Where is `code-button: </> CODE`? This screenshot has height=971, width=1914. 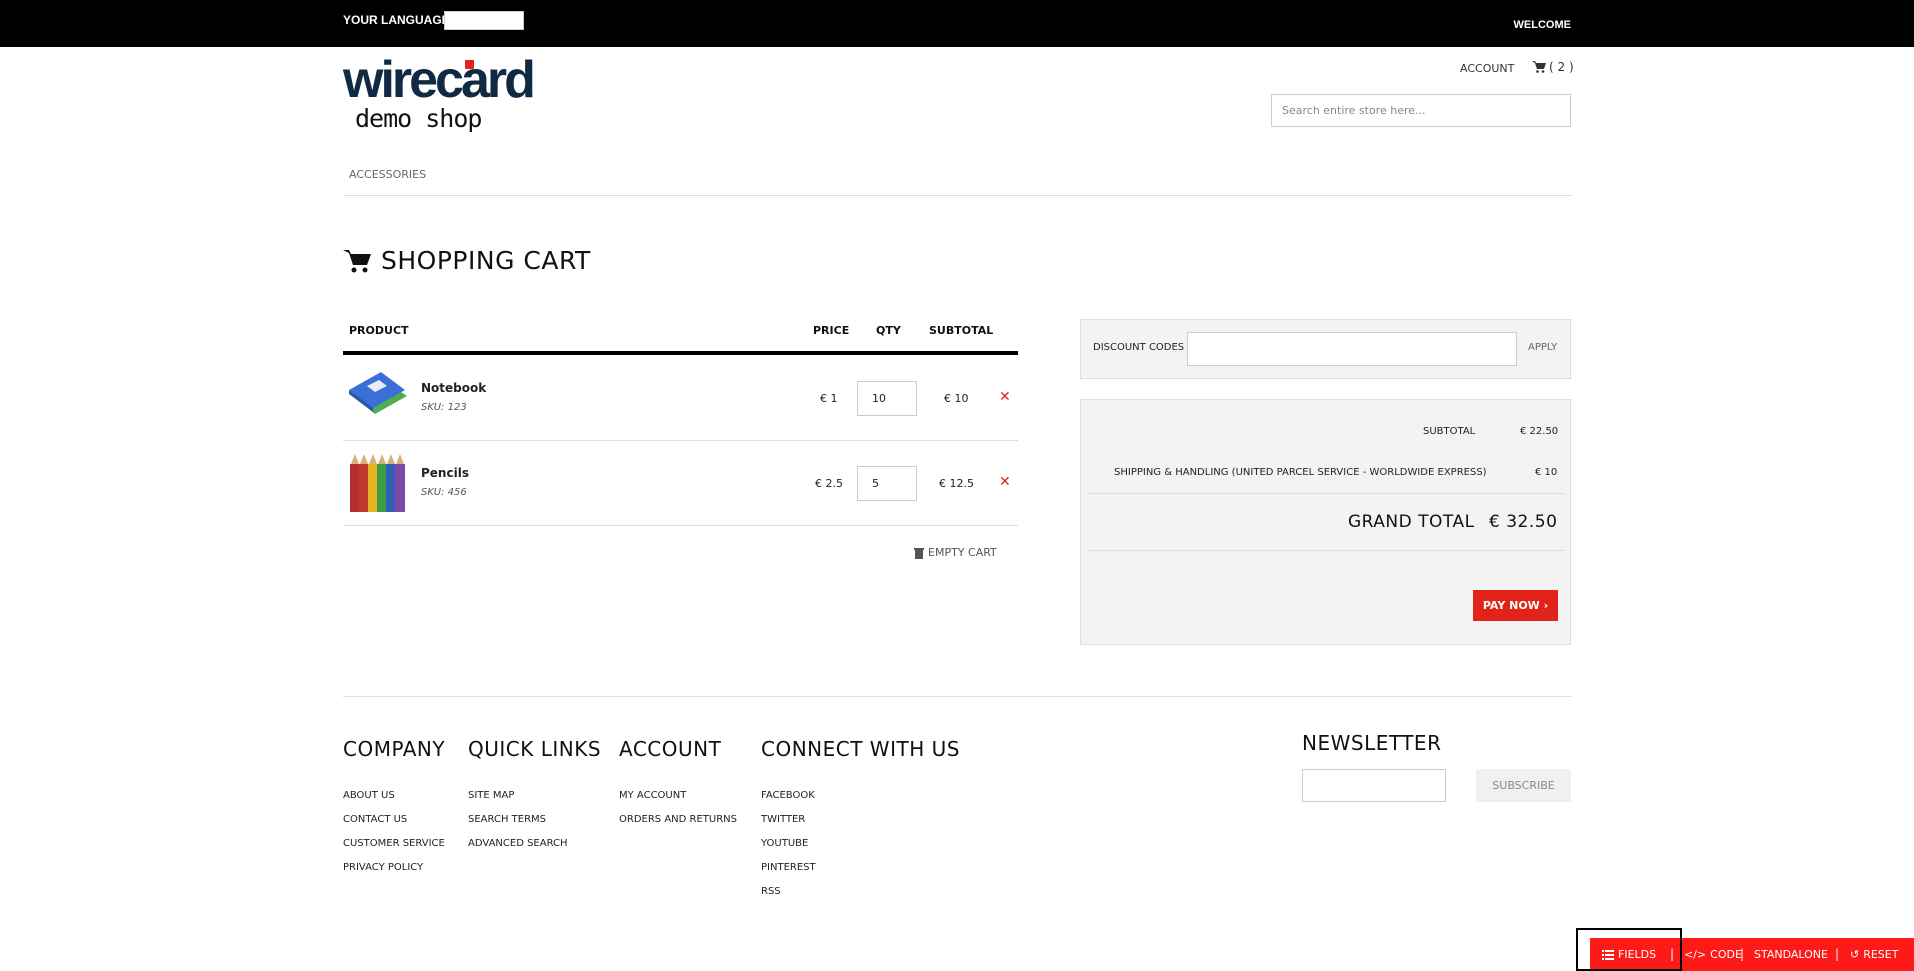 code-button: </> CODE is located at coordinates (1713, 954).